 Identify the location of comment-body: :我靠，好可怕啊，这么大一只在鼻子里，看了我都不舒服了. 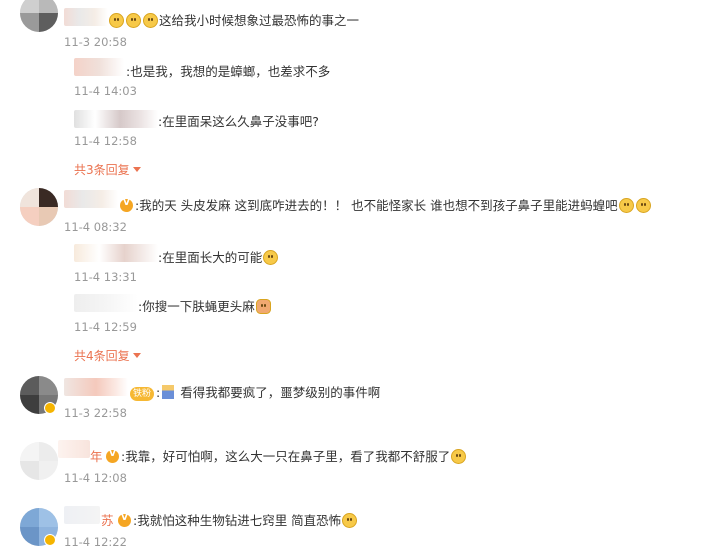
(286, 456).